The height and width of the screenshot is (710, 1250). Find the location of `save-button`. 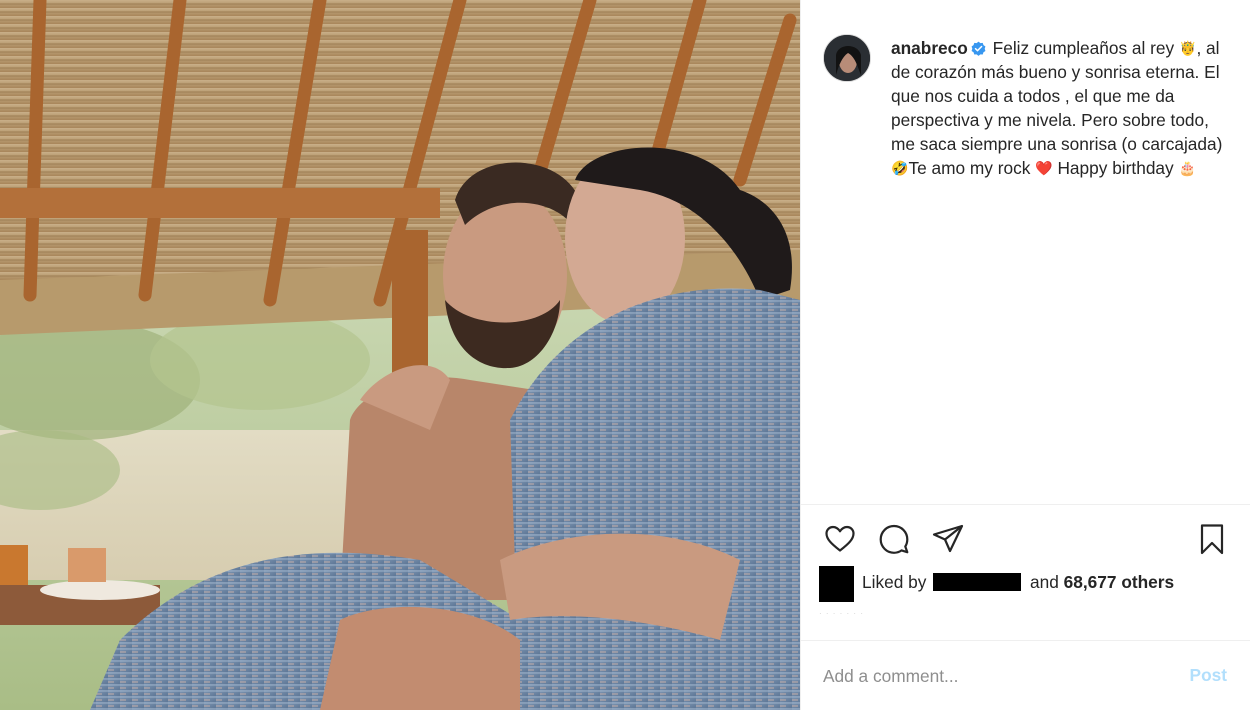

save-button is located at coordinates (1212, 539).